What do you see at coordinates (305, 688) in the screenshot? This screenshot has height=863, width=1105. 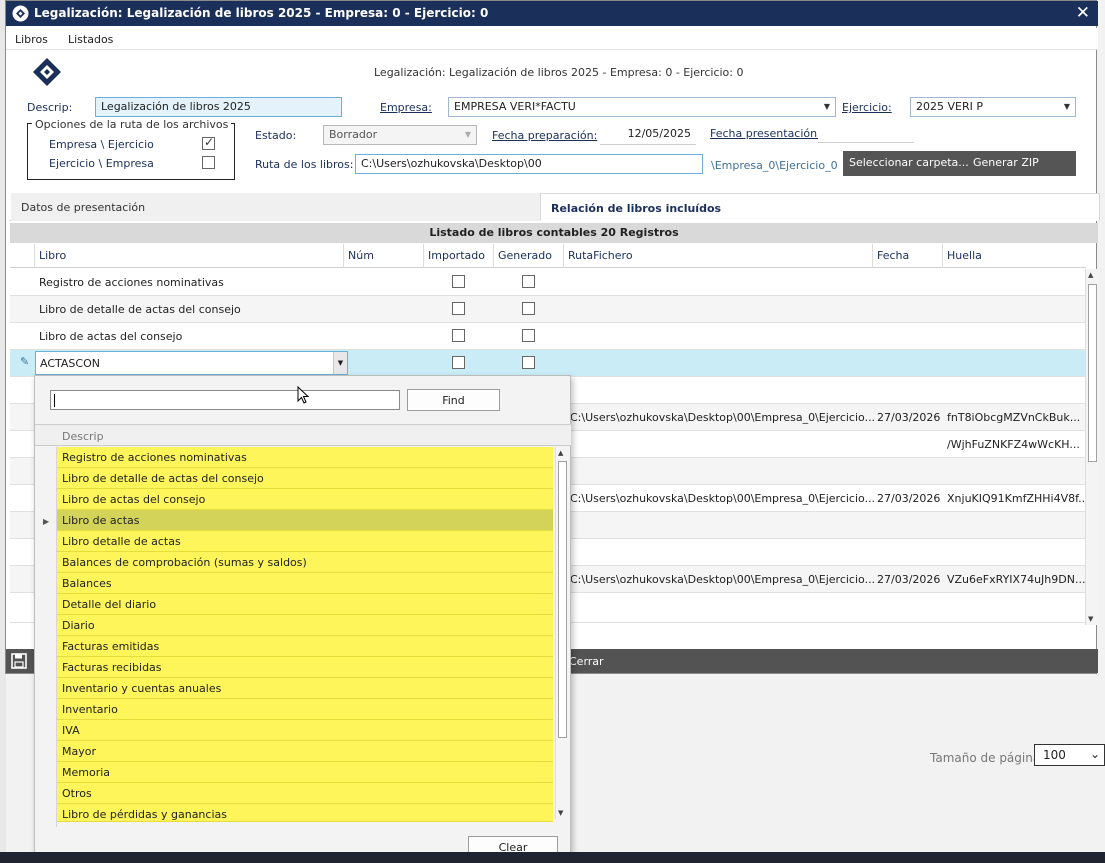 I see `list-item: Inventario y cuentas anuales` at bounding box center [305, 688].